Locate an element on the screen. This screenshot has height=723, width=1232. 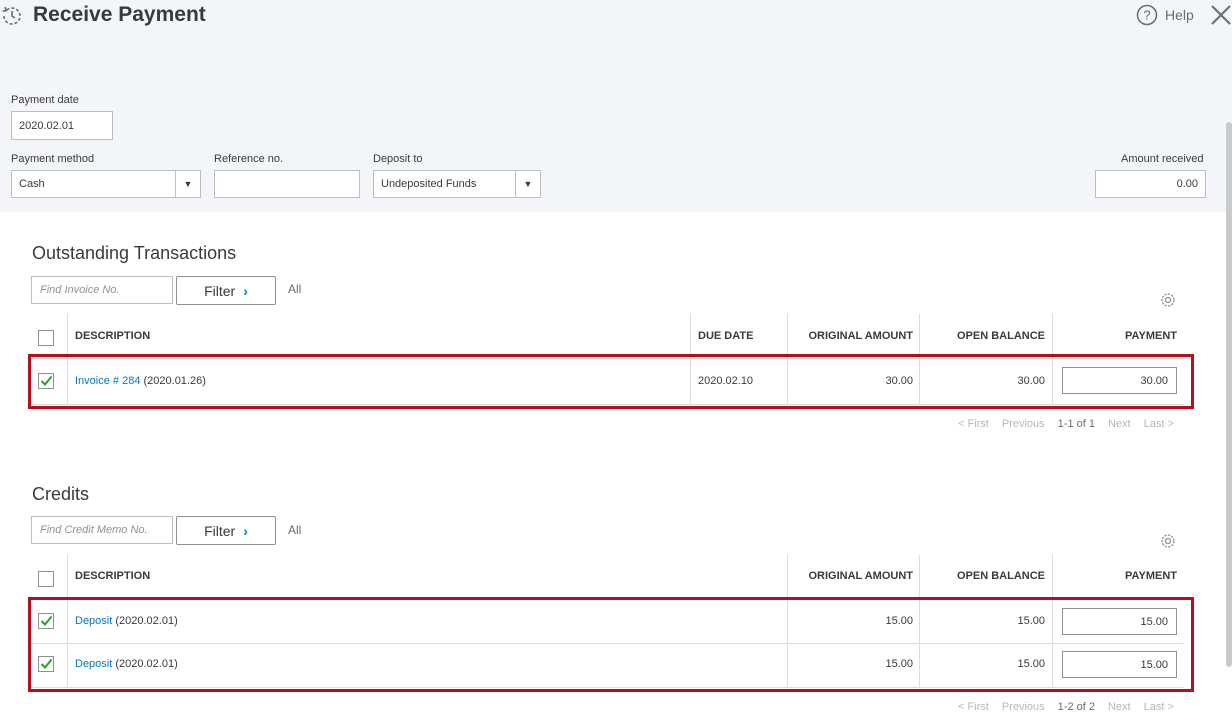
pagination: < First Previous 1-2 of 2 Next Last > is located at coordinates (1066, 707).